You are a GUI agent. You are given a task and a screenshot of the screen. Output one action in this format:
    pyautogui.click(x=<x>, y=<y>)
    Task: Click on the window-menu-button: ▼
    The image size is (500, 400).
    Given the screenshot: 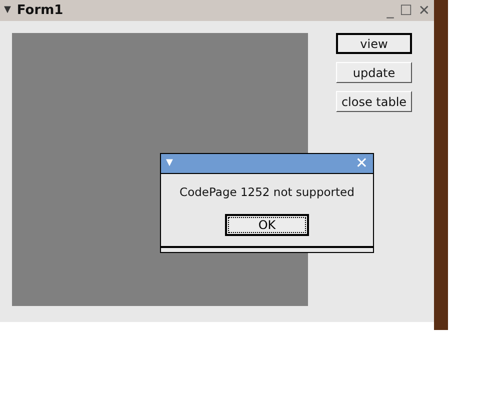 What is the action you would take?
    pyautogui.click(x=7, y=11)
    